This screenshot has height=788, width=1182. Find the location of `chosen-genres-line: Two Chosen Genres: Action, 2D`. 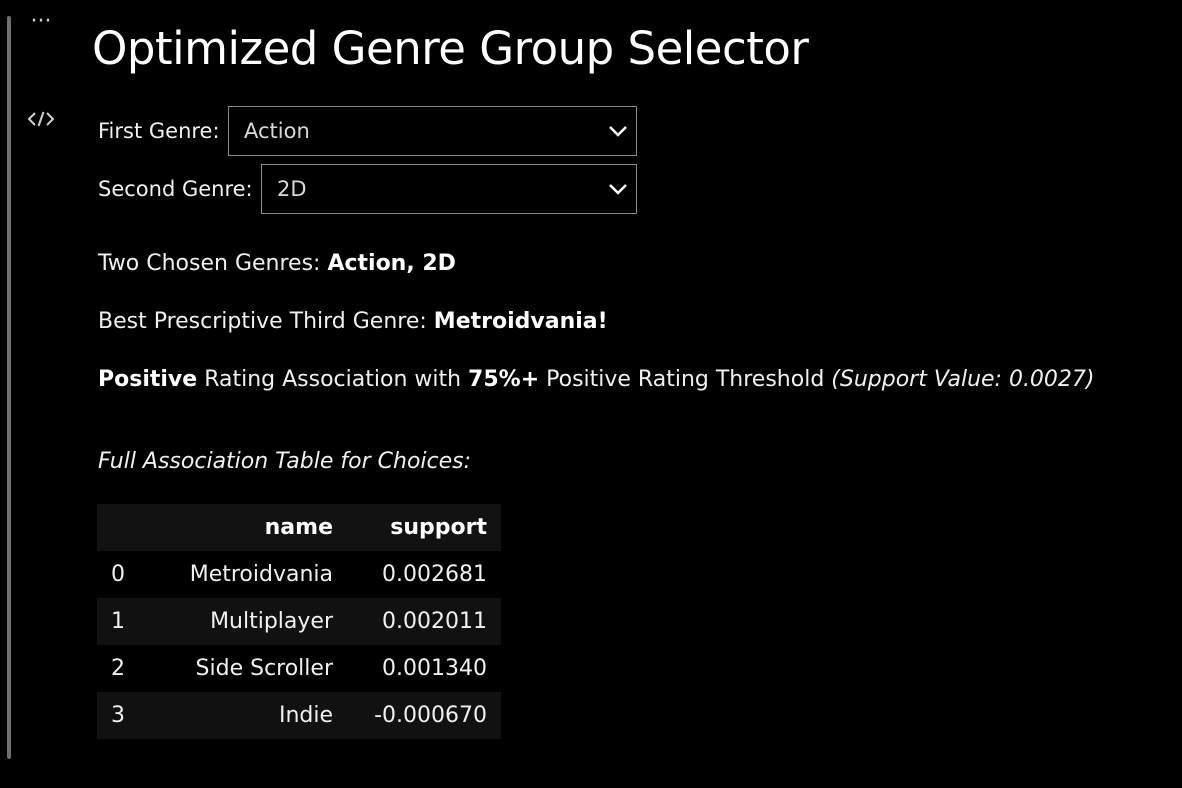

chosen-genres-line: Two Chosen Genres: Action, 2D is located at coordinates (277, 263).